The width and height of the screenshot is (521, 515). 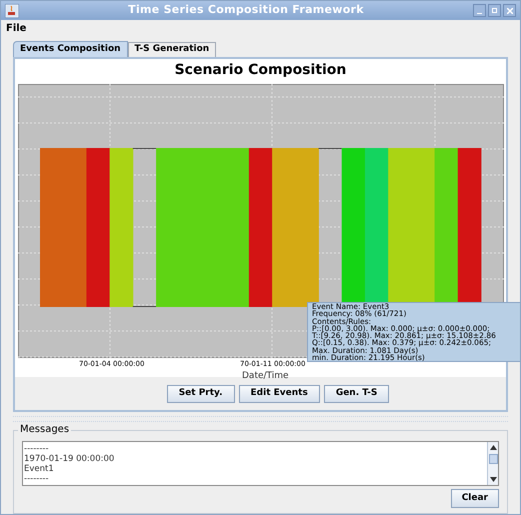 I want to click on scroll-down-icon, so click(x=493, y=479).